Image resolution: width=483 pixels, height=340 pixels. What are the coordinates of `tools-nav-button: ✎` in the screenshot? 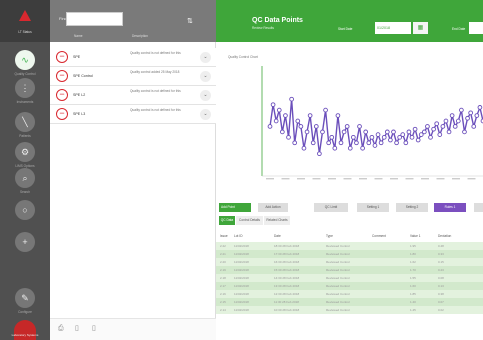 It's located at (25, 298).